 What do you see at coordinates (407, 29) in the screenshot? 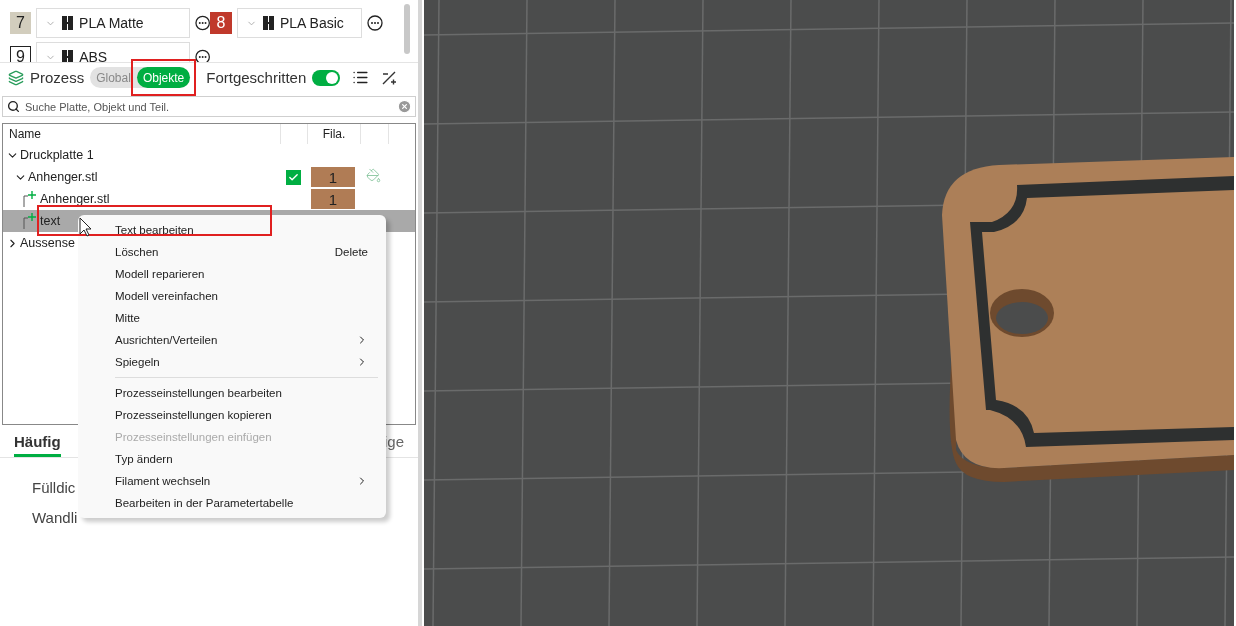
I see `scrollbar` at bounding box center [407, 29].